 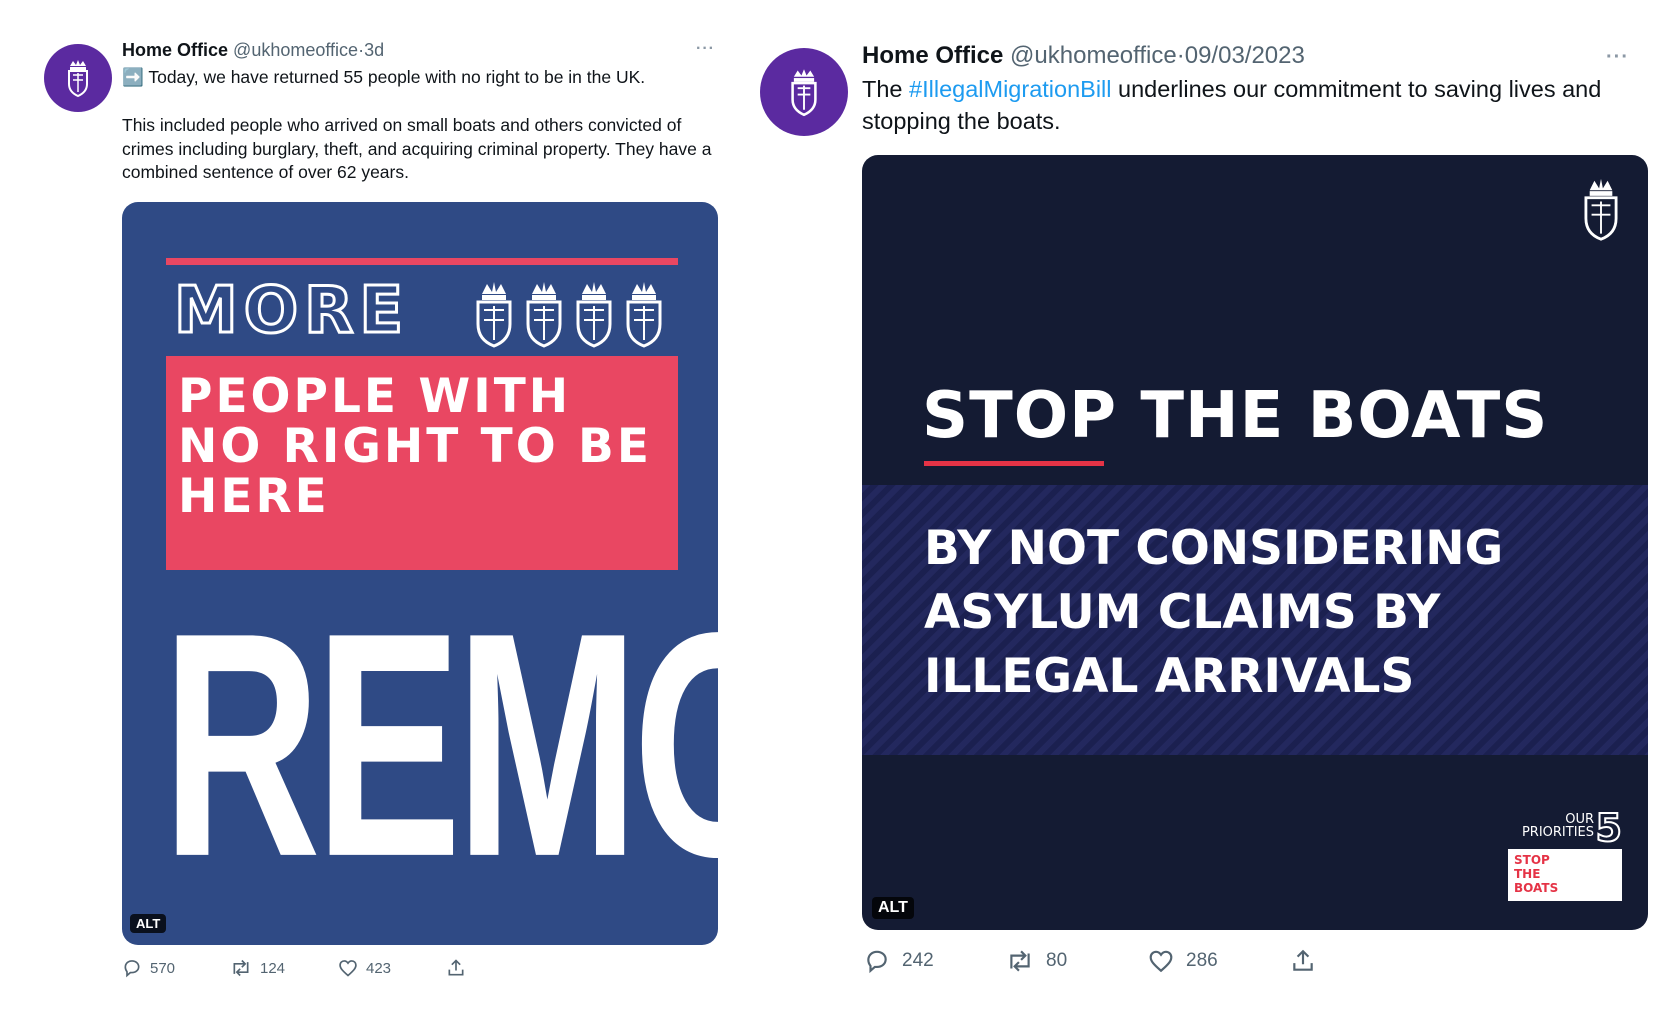 I want to click on like-count: 286, so click(x=1202, y=960).